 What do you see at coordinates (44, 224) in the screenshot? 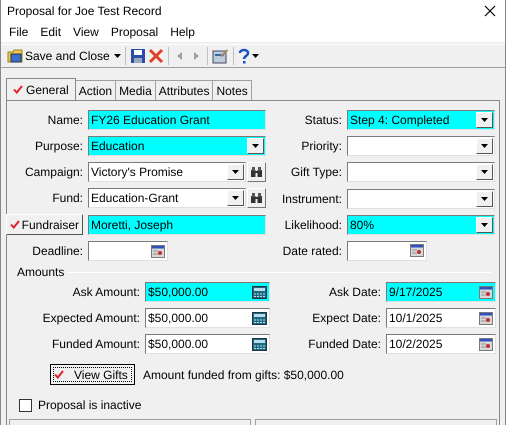
I see `fundraiser-button: Fundraiser` at bounding box center [44, 224].